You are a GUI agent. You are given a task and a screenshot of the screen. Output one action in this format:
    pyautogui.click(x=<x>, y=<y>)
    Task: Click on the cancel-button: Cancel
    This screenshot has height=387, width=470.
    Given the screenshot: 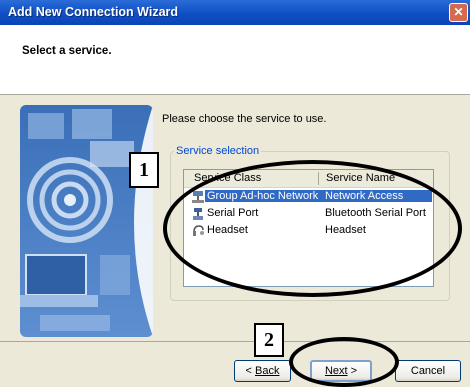 What is the action you would take?
    pyautogui.click(x=428, y=371)
    